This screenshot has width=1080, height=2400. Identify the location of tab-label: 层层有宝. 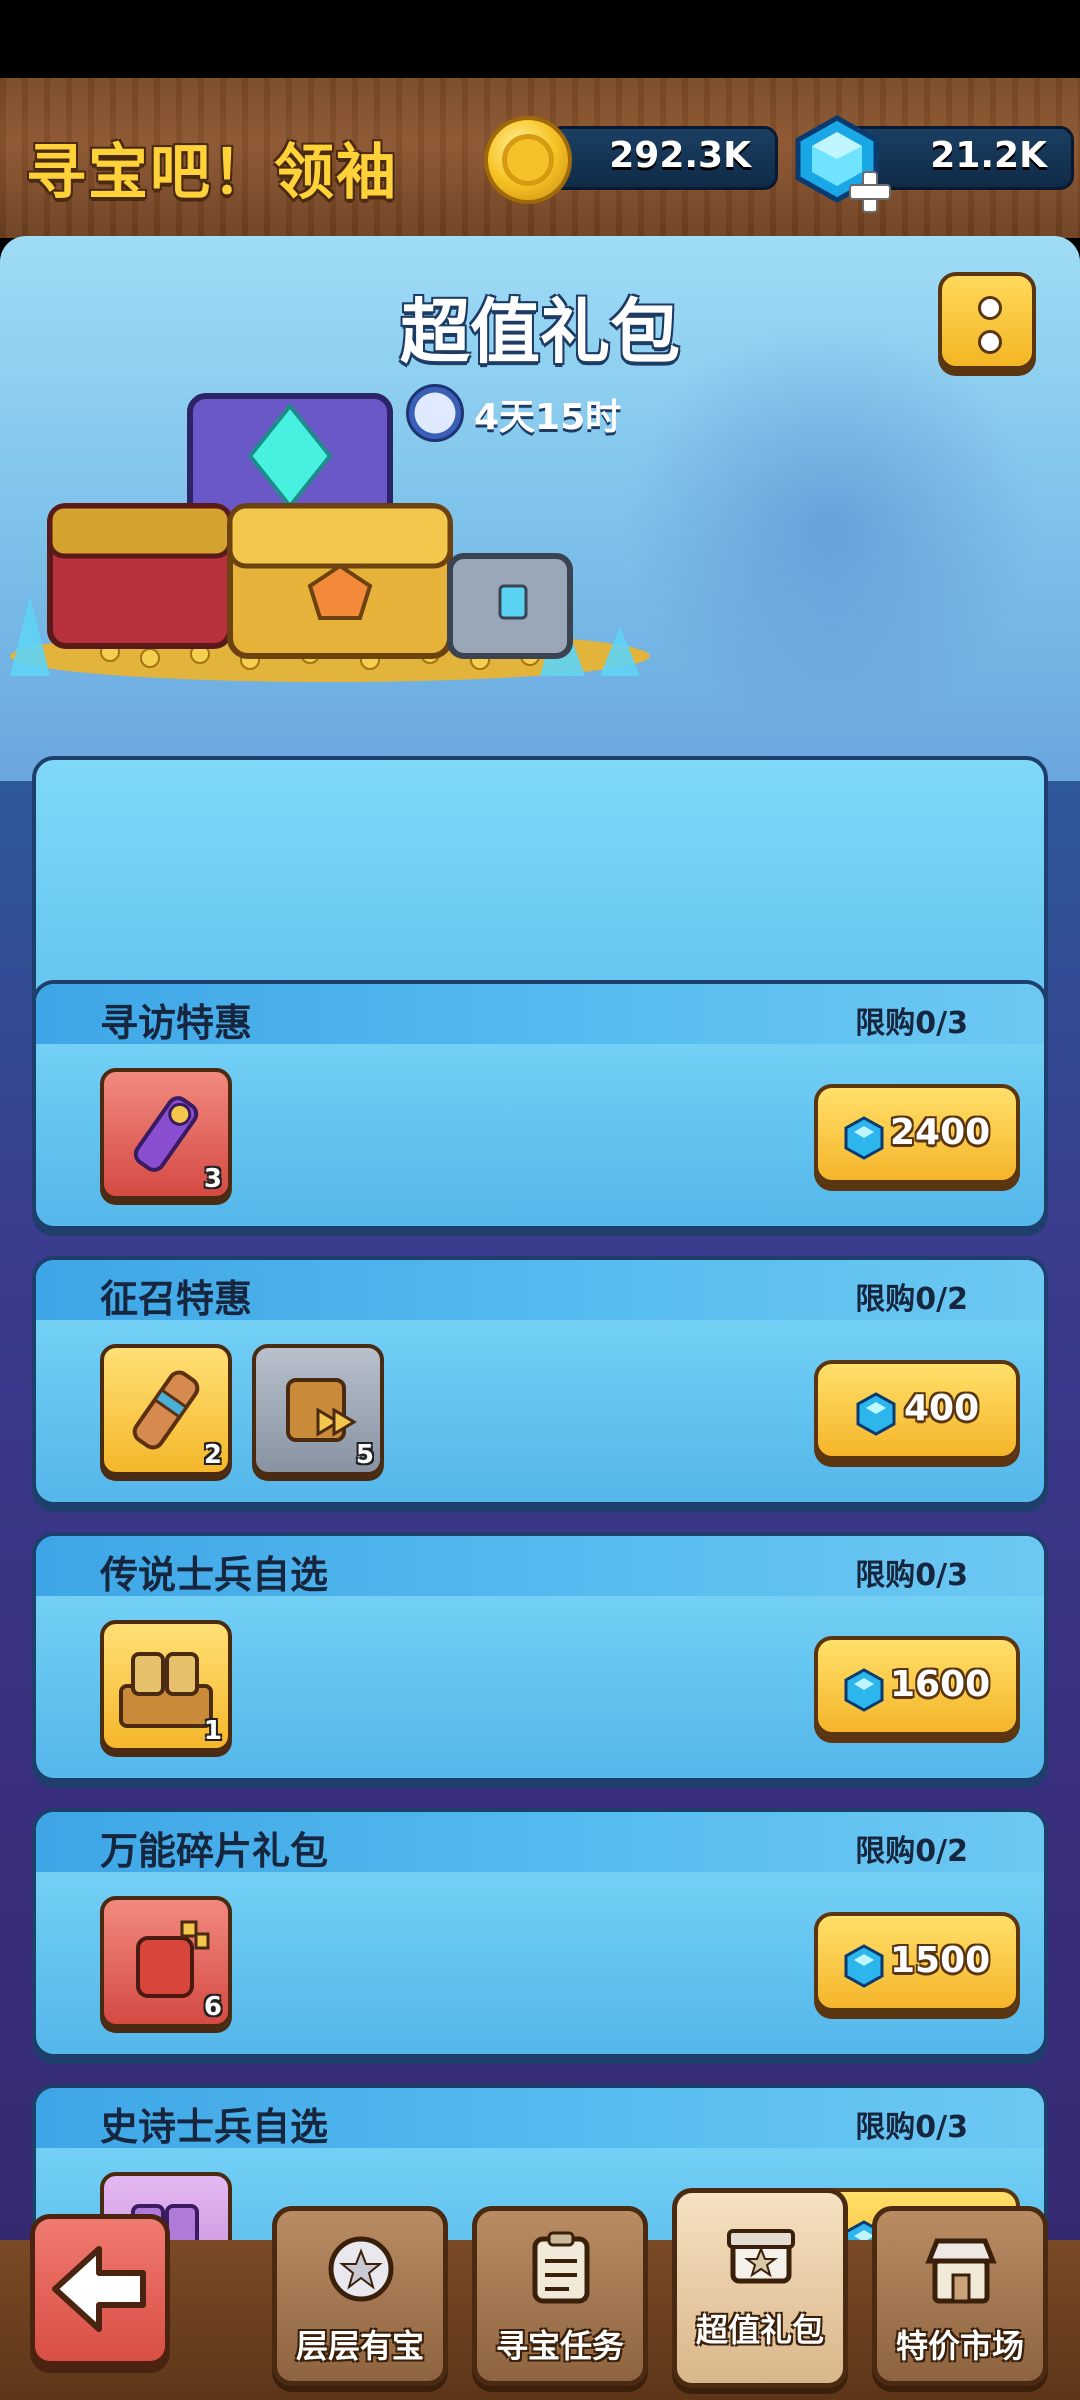
(359, 2346).